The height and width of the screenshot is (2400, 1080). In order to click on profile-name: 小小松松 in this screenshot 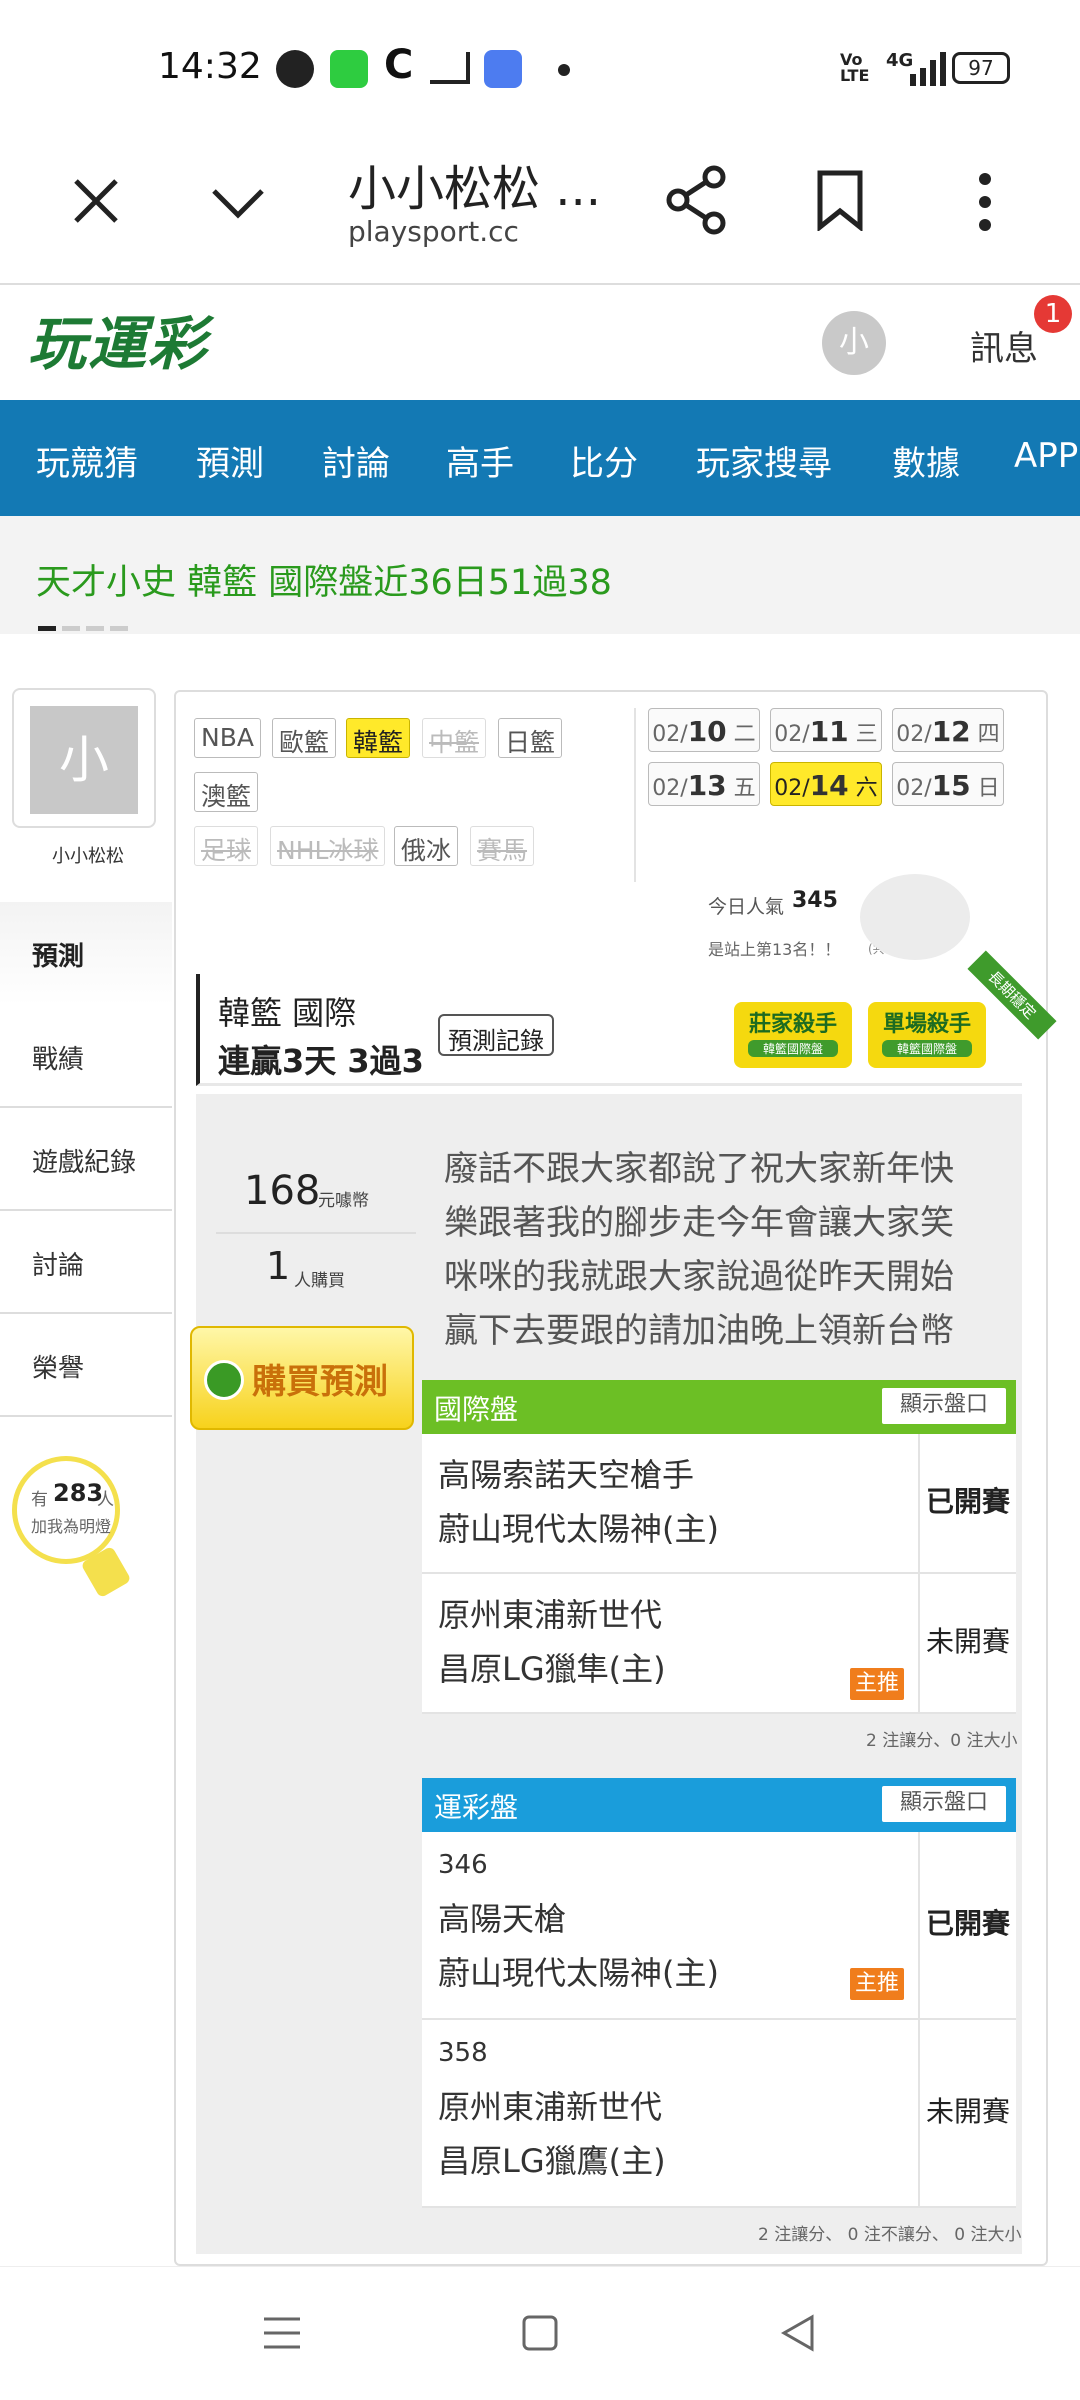, I will do `click(88, 856)`.